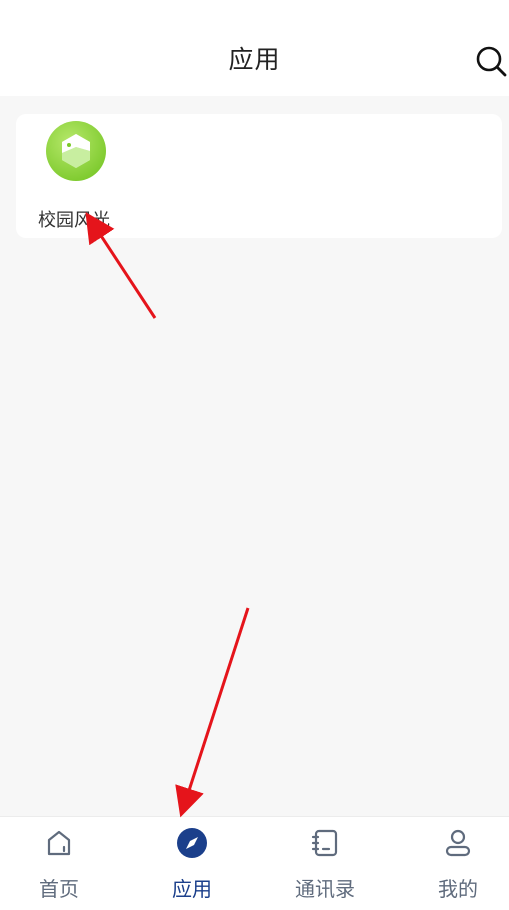 This screenshot has width=509, height=910. I want to click on app-label: 校园风光, so click(74, 220).